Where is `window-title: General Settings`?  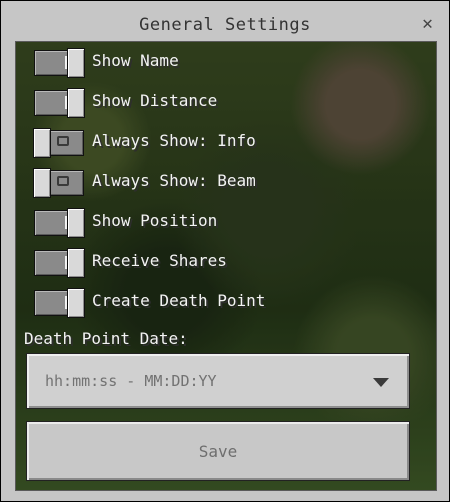 window-title: General Settings is located at coordinates (225, 25).